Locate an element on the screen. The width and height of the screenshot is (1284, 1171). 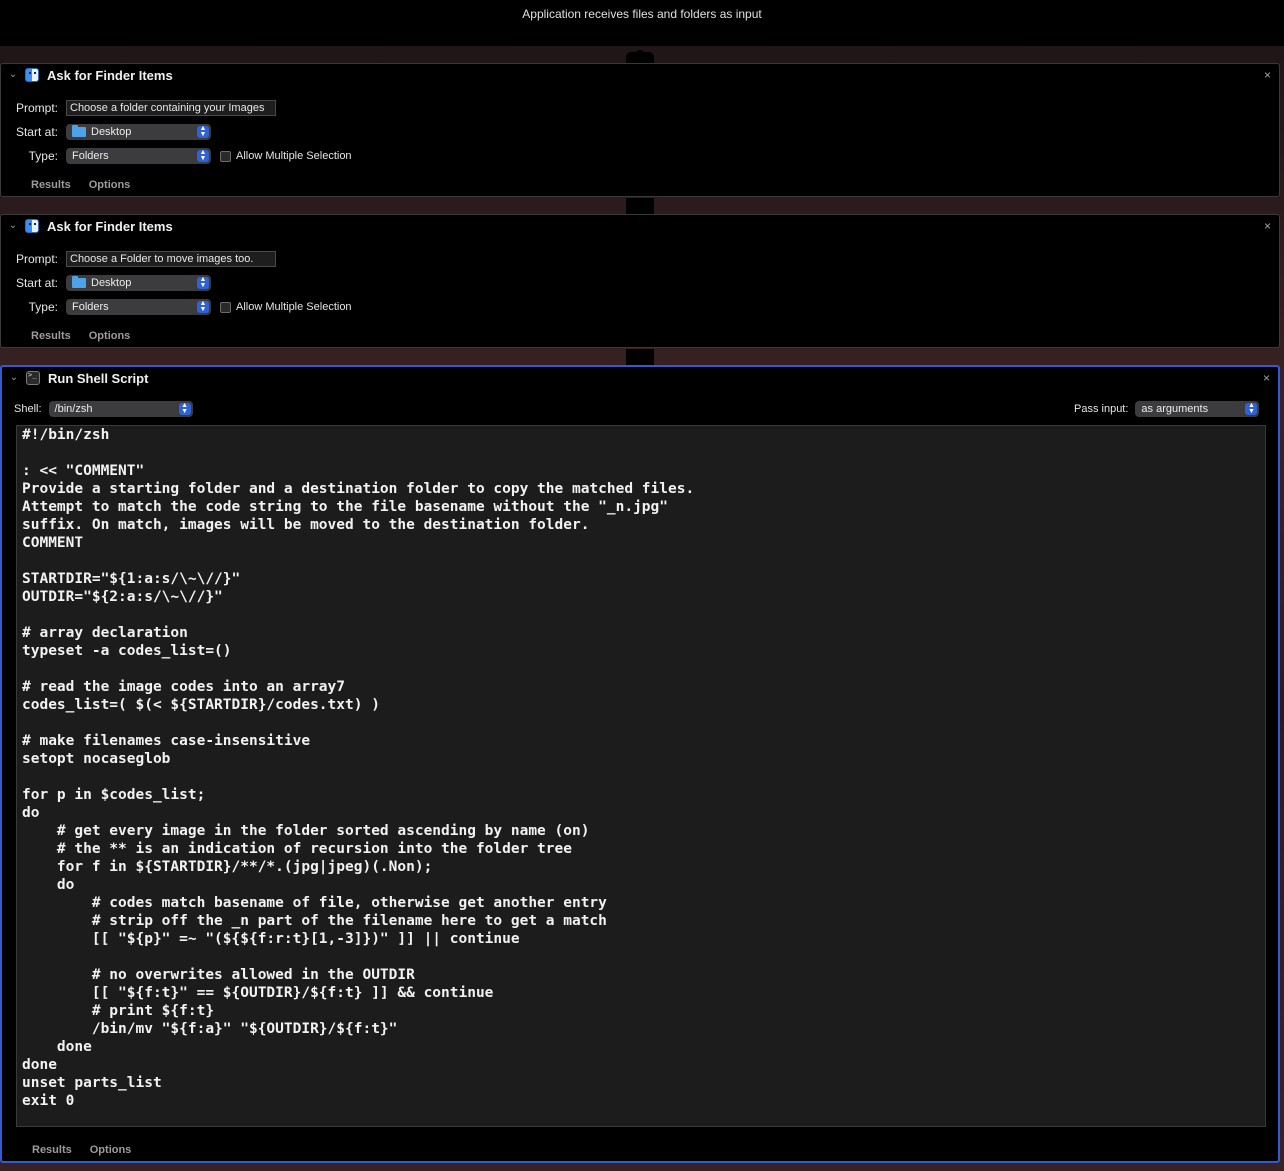
prompt-field: Choose a folder containing your Images is located at coordinates (171, 108).